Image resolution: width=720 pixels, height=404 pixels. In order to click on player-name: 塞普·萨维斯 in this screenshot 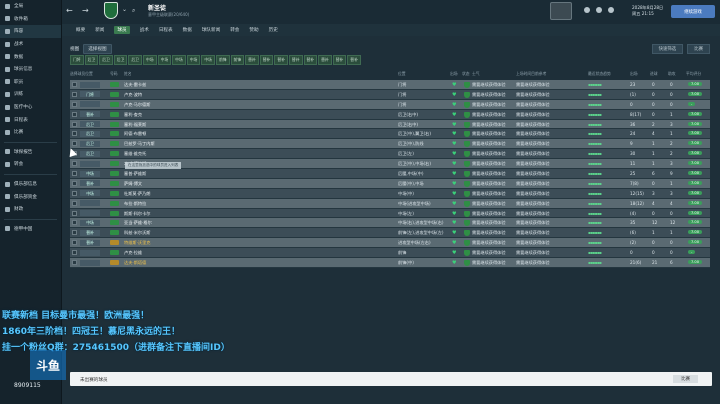, I will do `click(135, 174)`.